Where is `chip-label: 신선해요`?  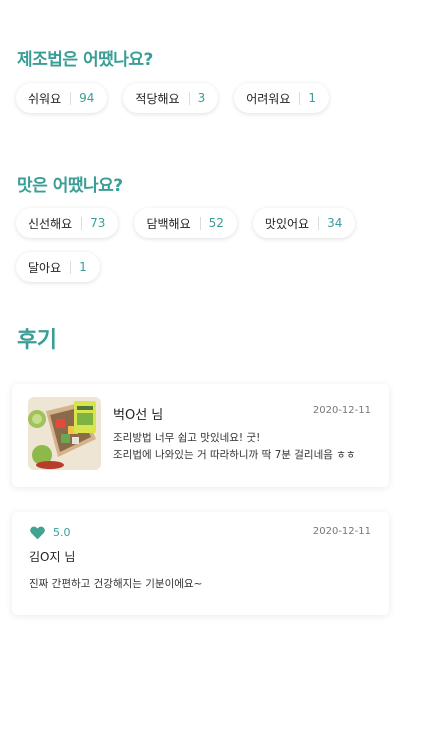 chip-label: 신선해요 is located at coordinates (50, 223).